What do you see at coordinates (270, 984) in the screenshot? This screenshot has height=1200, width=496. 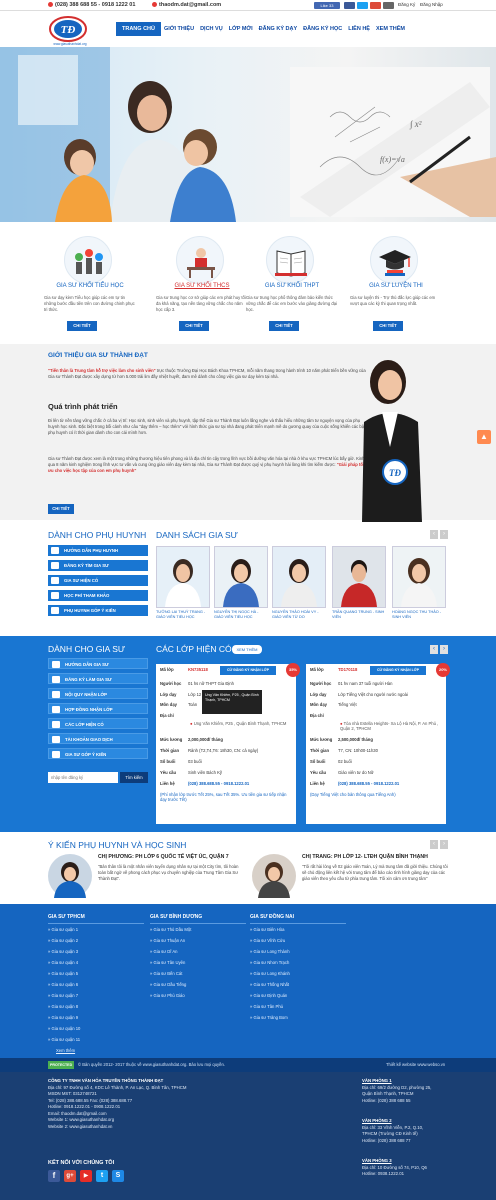 I see `footer-link: Gia sư Thống Nhất` at bounding box center [270, 984].